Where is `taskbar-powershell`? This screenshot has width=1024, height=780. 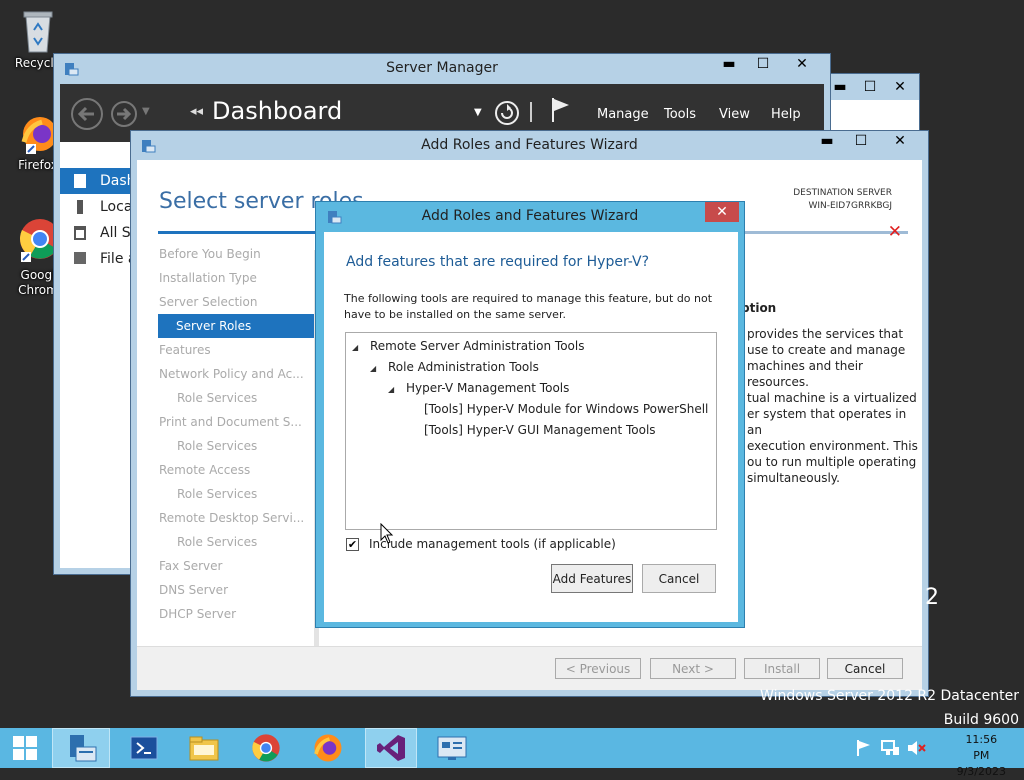 taskbar-powershell is located at coordinates (144, 748).